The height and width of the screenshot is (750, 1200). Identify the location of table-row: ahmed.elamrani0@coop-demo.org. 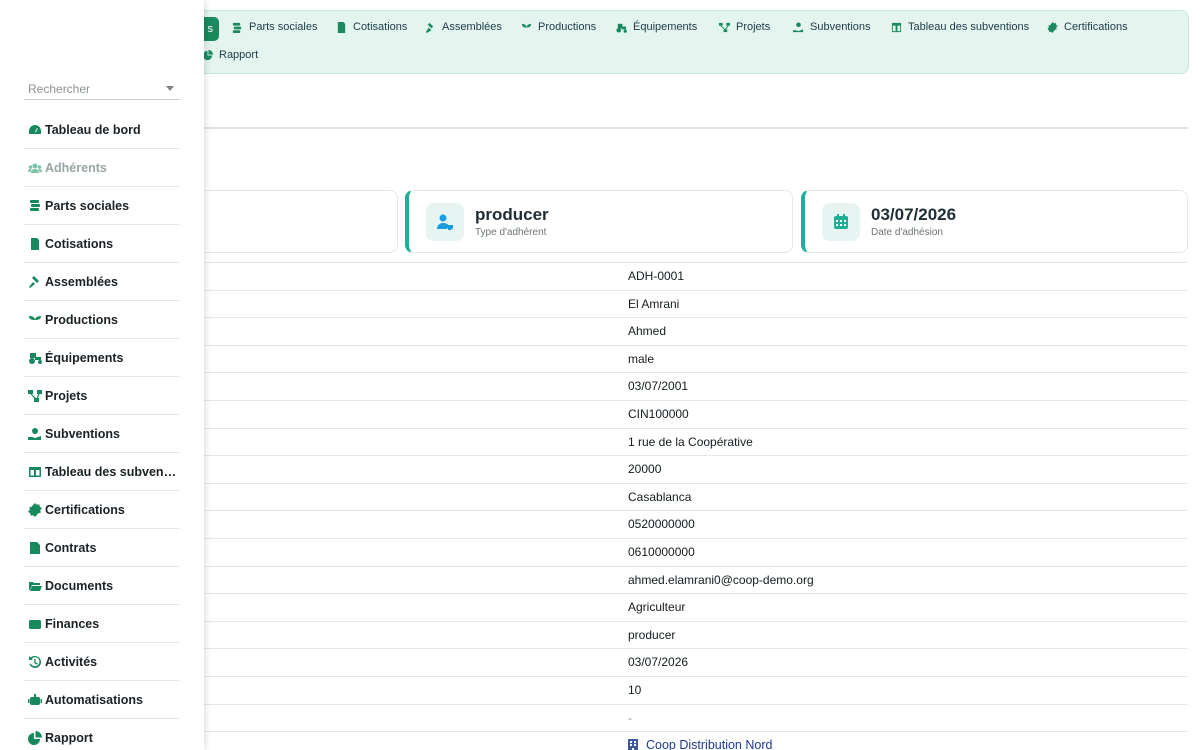
(696, 579).